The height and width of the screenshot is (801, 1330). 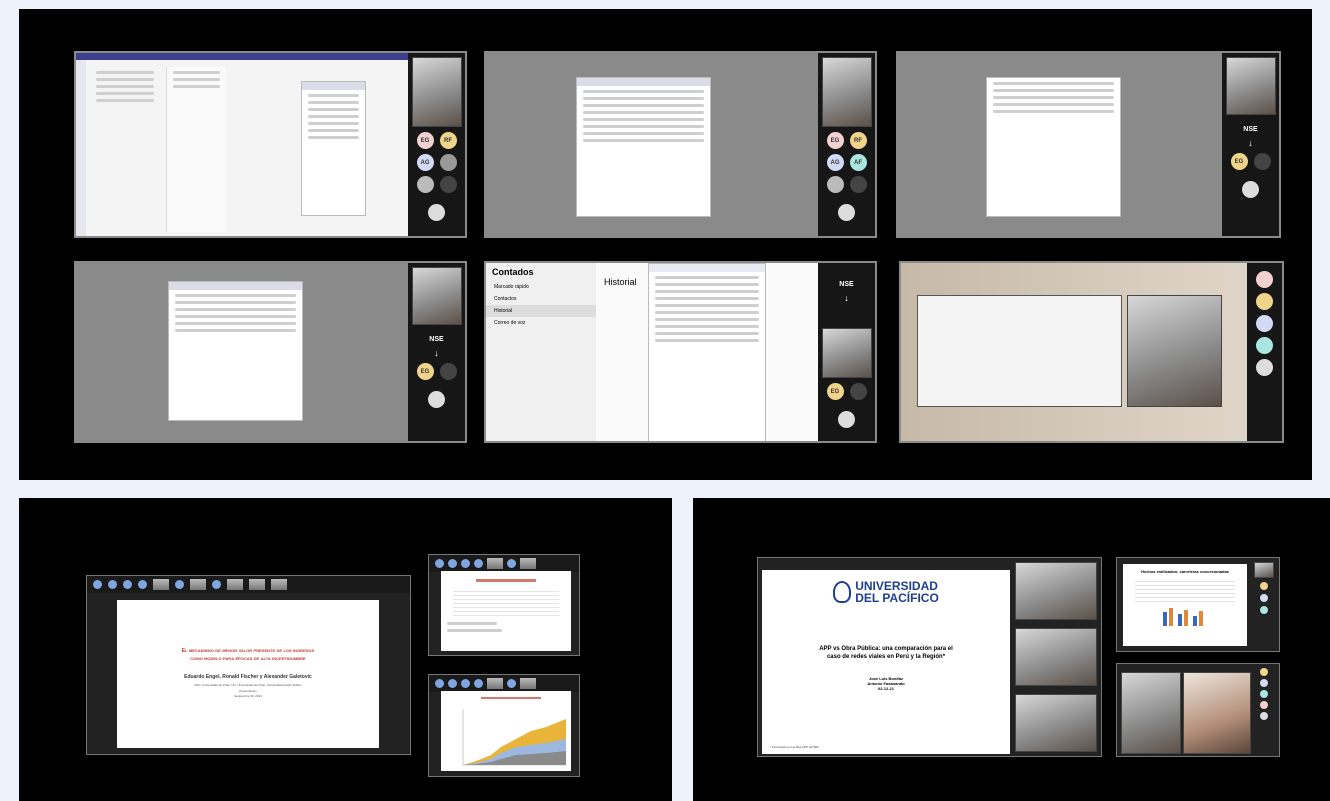 What do you see at coordinates (541, 287) in the screenshot?
I see `menu-item-speed-dial: Marcado rápido` at bounding box center [541, 287].